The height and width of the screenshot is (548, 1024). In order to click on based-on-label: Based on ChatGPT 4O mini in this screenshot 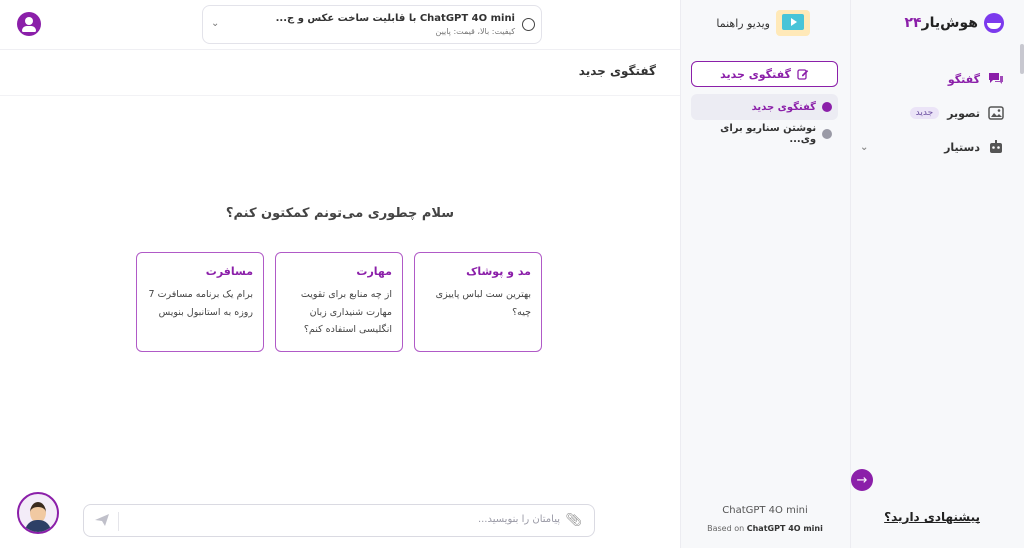, I will do `click(765, 528)`.